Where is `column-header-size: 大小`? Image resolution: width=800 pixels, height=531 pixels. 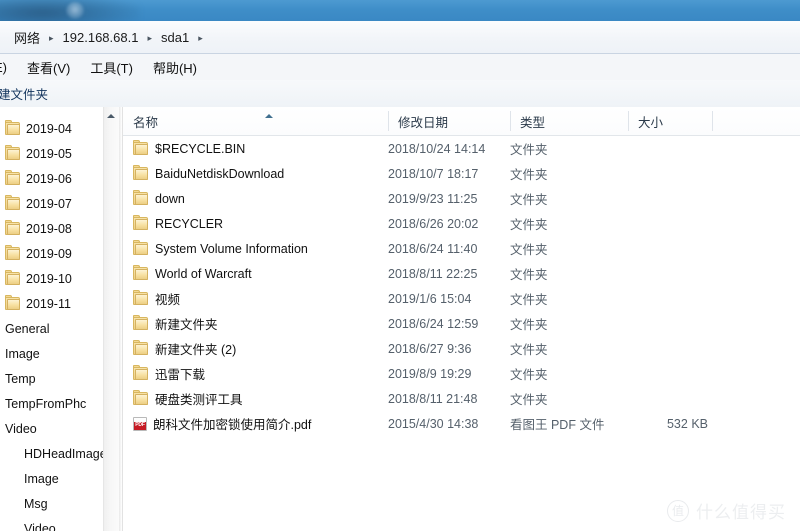 column-header-size: 大小 is located at coordinates (670, 121).